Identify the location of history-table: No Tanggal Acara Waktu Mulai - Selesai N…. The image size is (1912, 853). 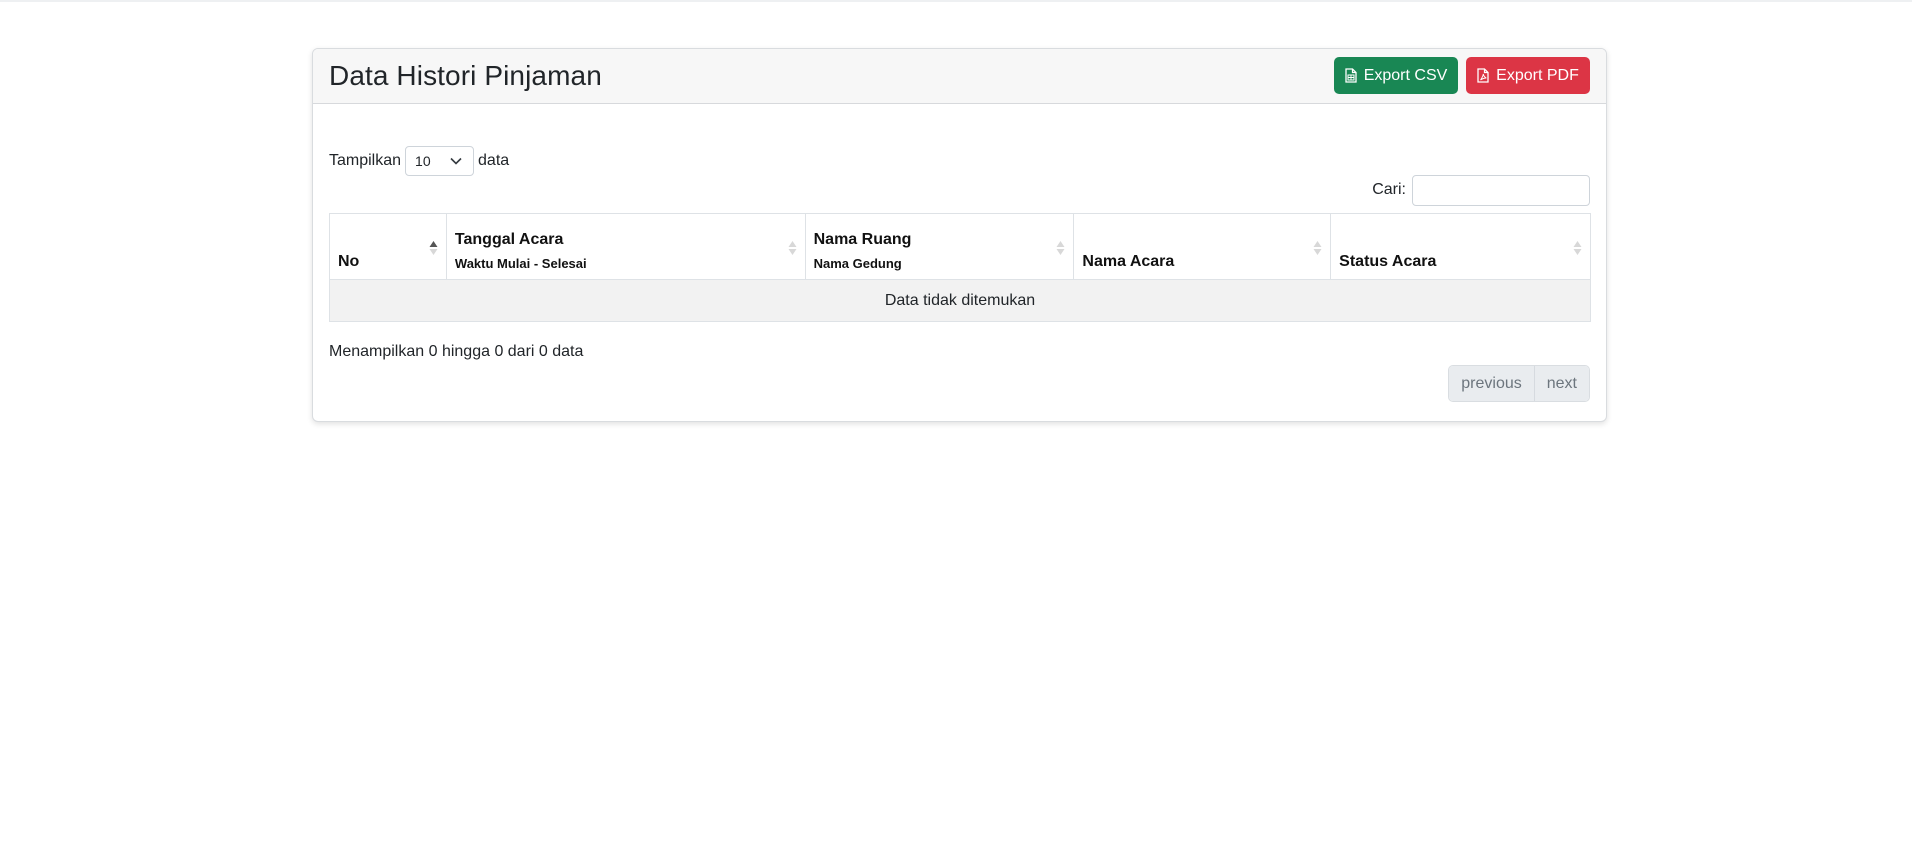
(960, 267).